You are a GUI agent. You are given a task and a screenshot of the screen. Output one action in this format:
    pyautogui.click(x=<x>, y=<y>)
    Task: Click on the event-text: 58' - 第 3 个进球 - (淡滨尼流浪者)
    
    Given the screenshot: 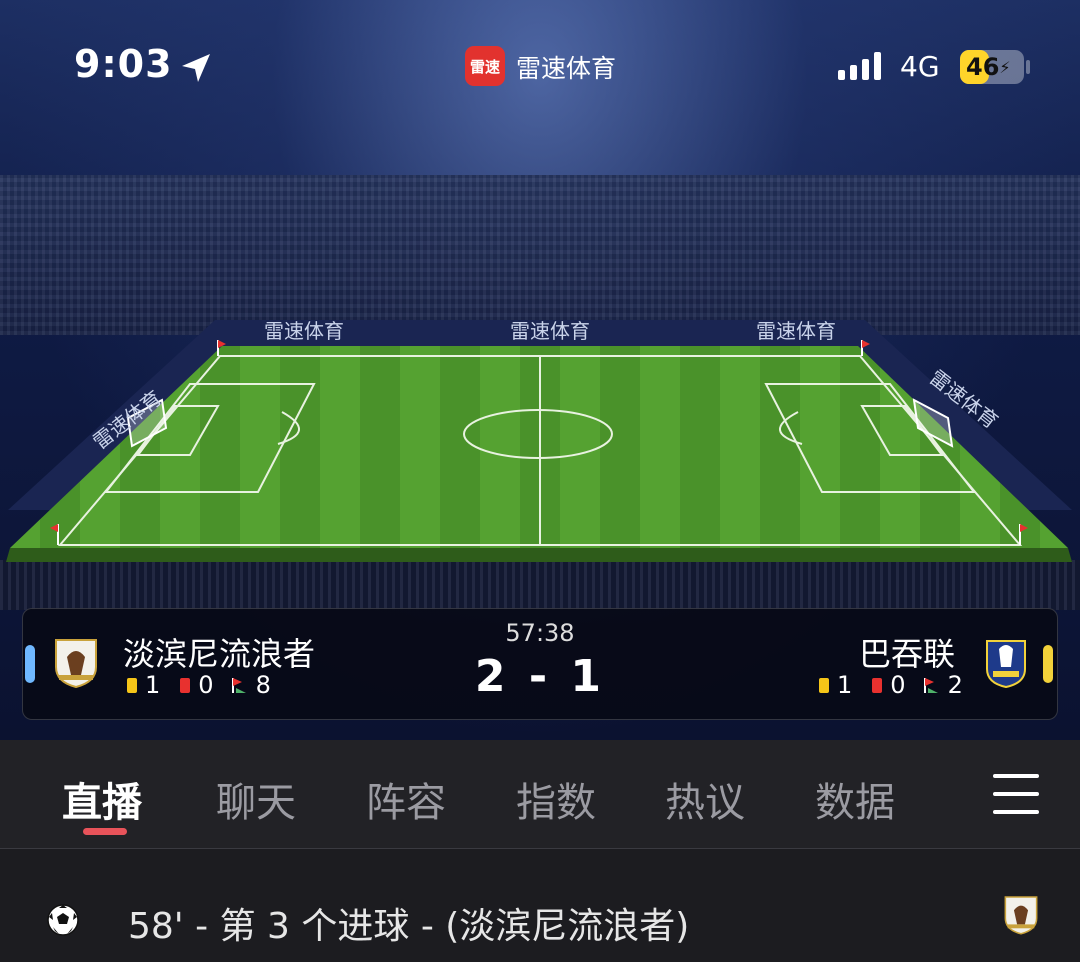 What is the action you would take?
    pyautogui.click(x=409, y=926)
    